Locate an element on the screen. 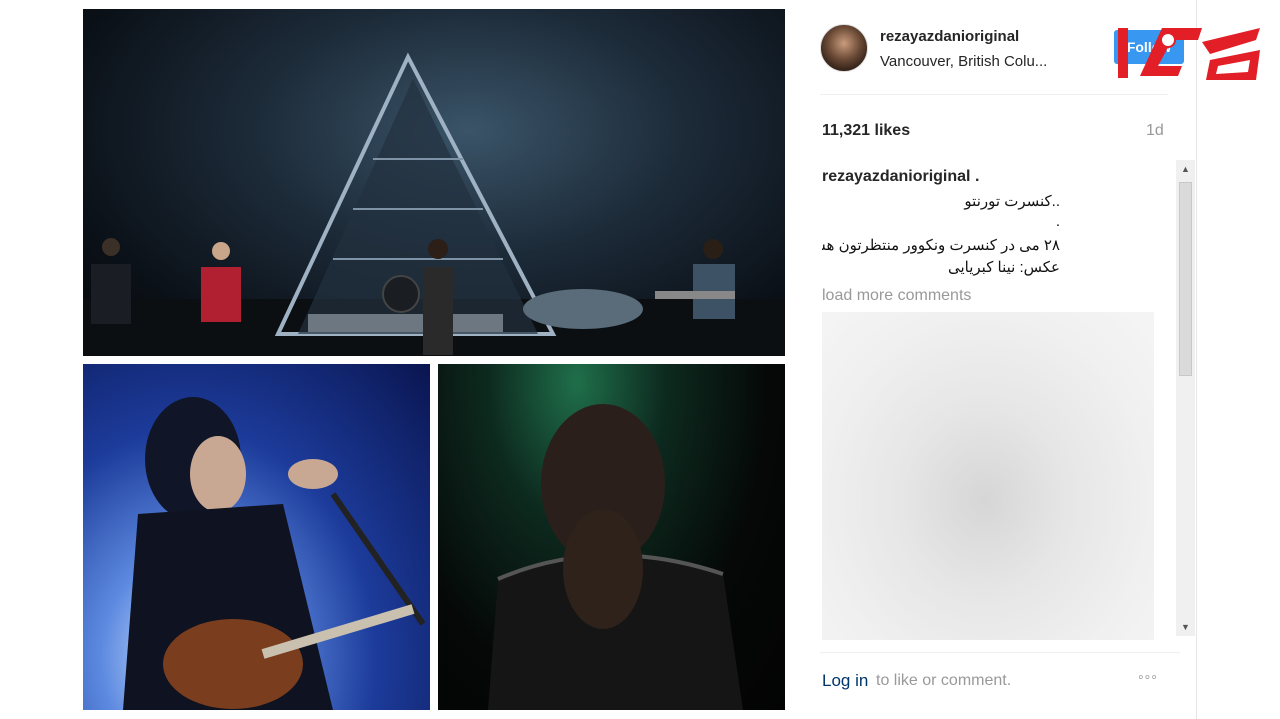 This screenshot has height=719, width=1280. singer-illustration is located at coordinates (274, 553).